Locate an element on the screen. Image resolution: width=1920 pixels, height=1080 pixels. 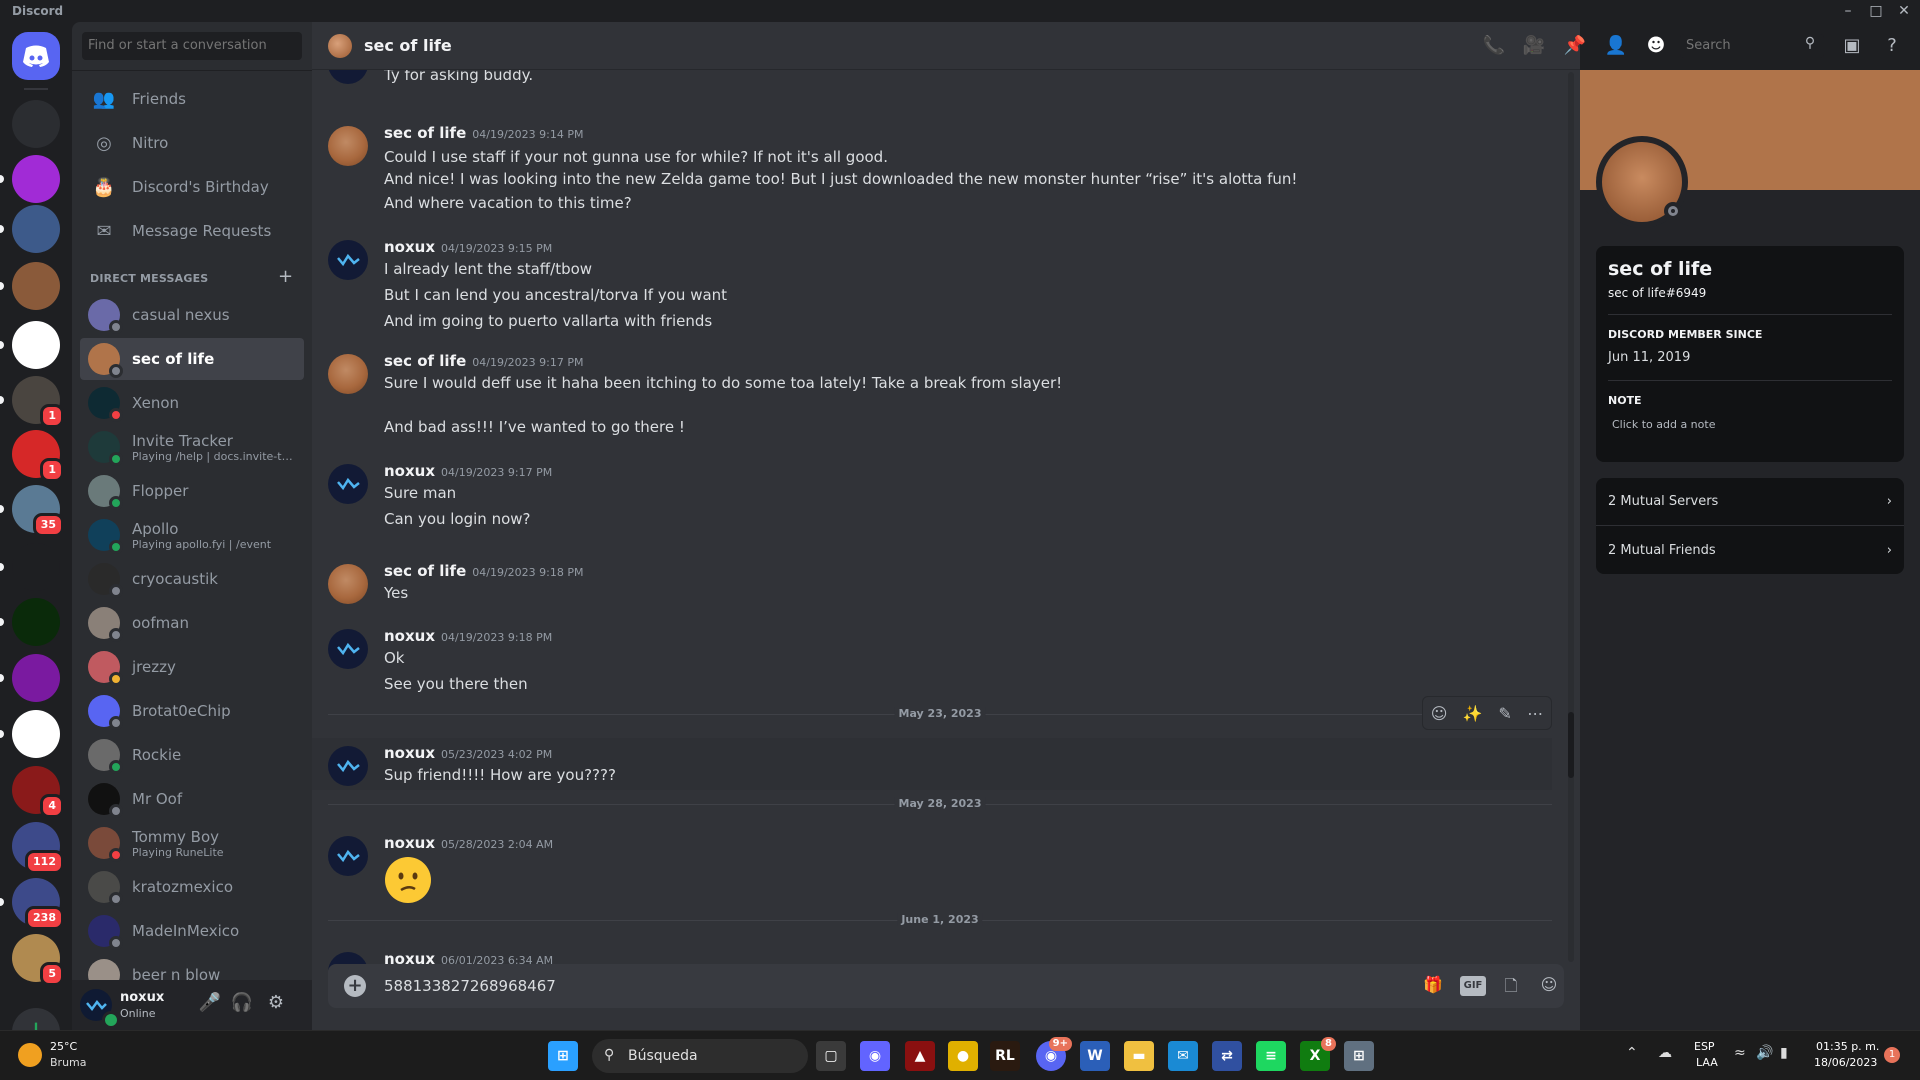
clock-date: 18/06/2023 is located at coordinates (1845, 1062).